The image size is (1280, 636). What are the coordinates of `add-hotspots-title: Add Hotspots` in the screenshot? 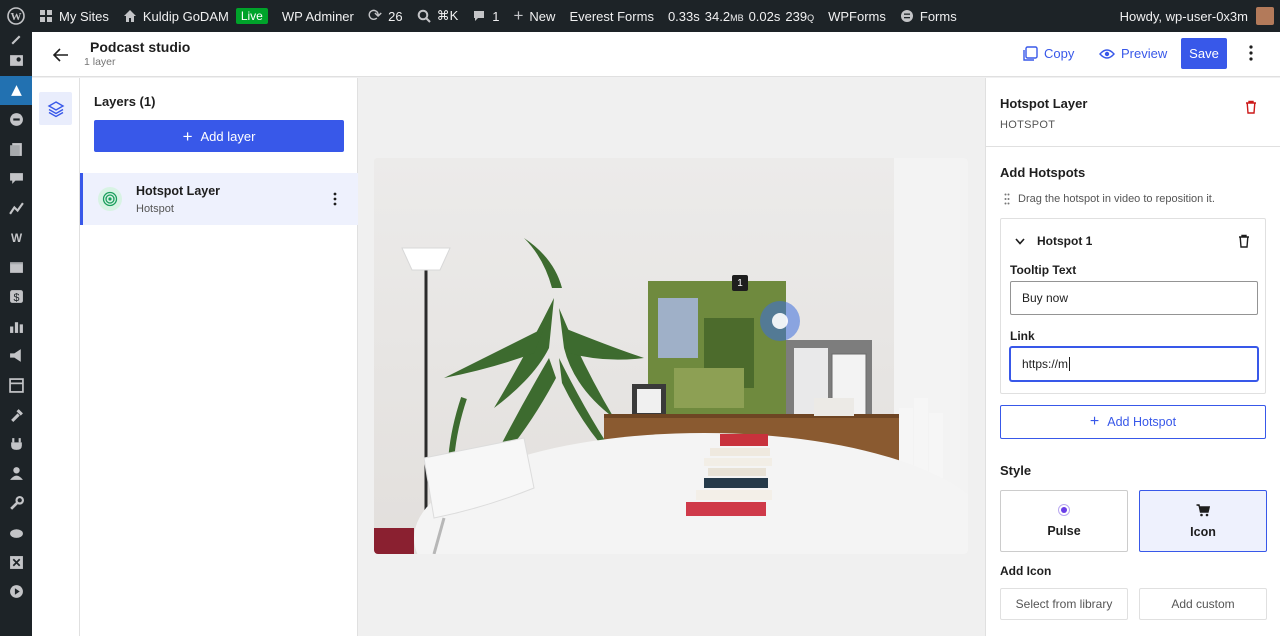 It's located at (1043, 172).